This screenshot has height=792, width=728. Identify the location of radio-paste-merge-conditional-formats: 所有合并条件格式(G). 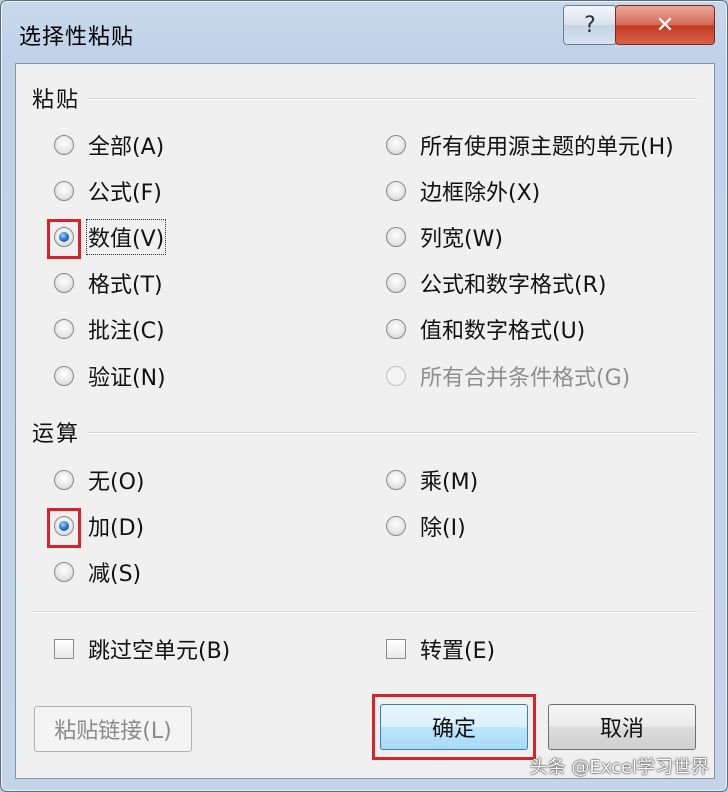
(508, 376).